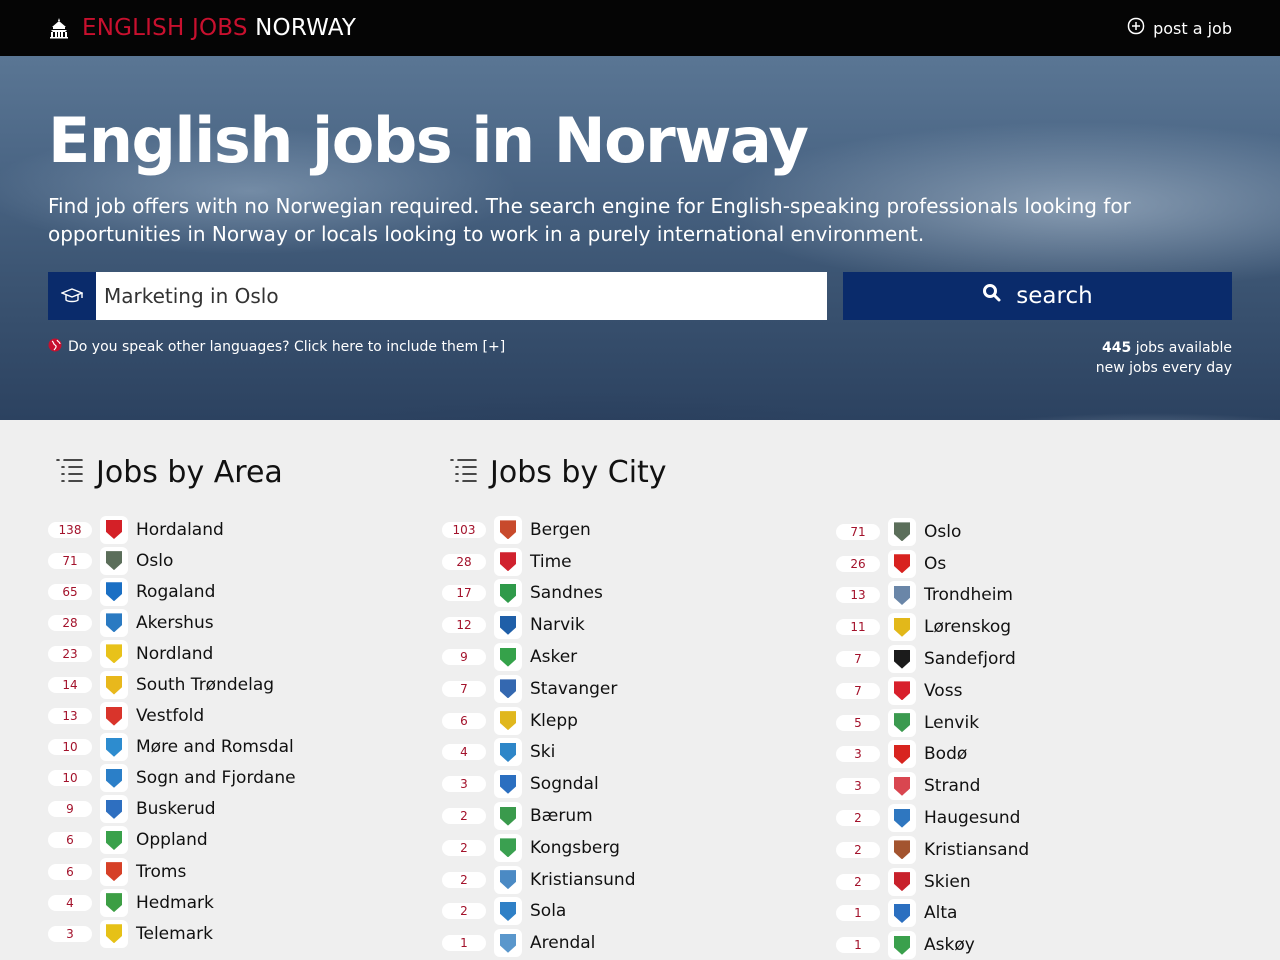 The image size is (1280, 960). Describe the element at coordinates (180, 529) in the screenshot. I see `location-label: Hordaland` at that location.